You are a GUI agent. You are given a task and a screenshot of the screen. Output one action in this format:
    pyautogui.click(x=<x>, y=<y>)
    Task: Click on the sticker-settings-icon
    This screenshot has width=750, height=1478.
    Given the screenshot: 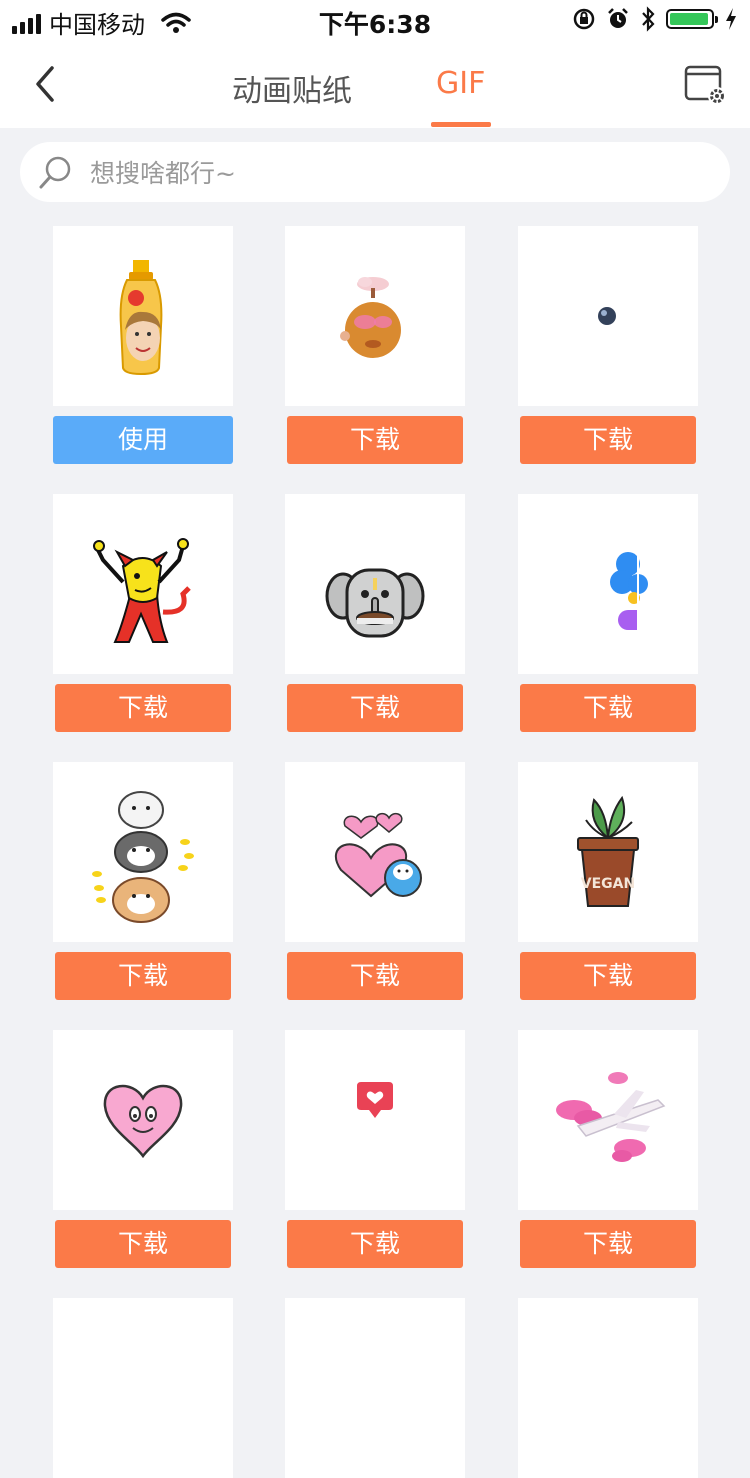 What is the action you would take?
    pyautogui.click(x=706, y=85)
    